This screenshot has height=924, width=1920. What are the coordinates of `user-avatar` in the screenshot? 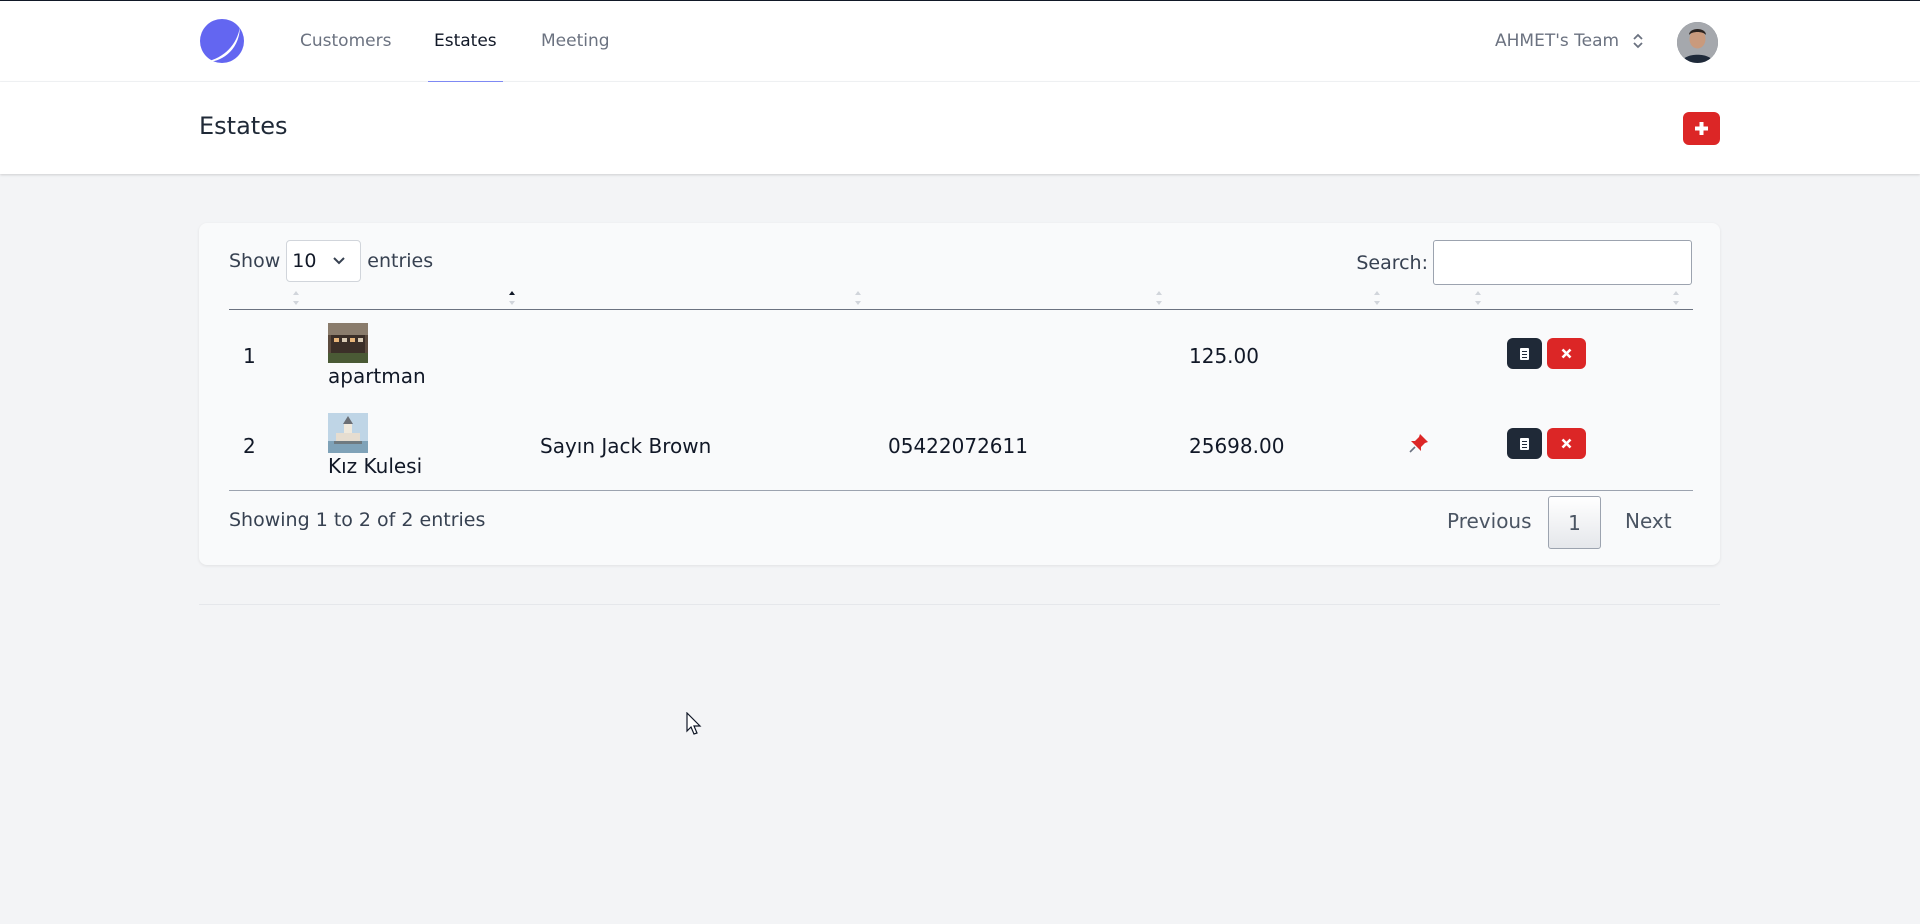 It's located at (1697, 42).